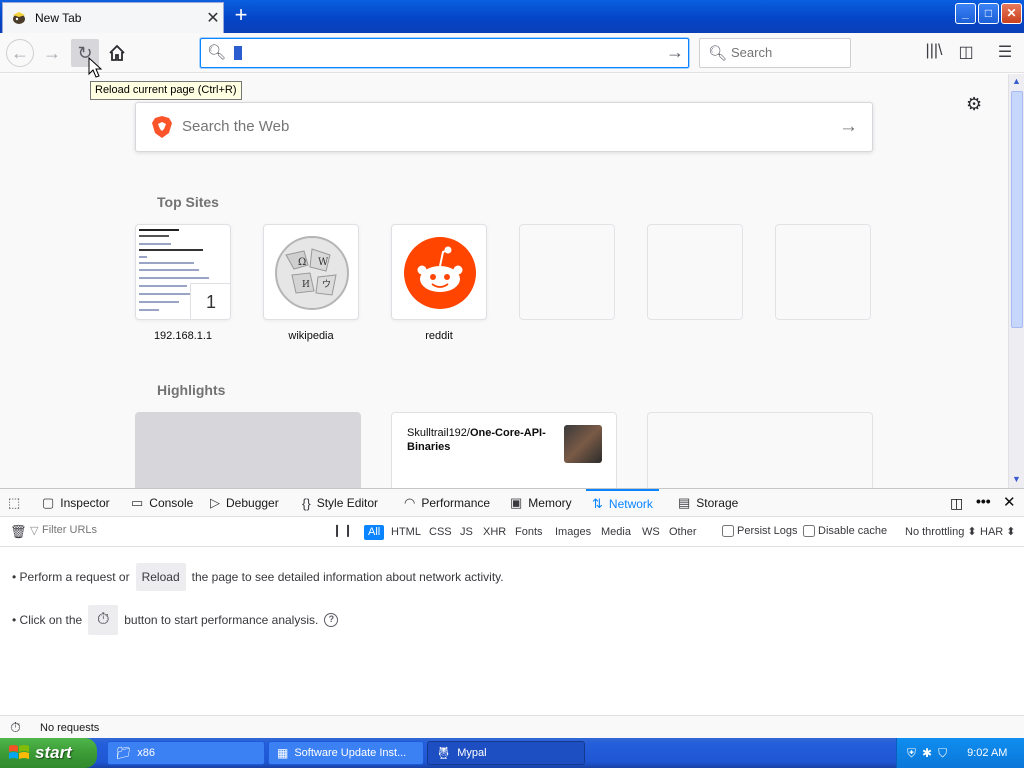  Describe the element at coordinates (1005, 53) in the screenshot. I see `hamburger-menu-icon: ☰` at that location.